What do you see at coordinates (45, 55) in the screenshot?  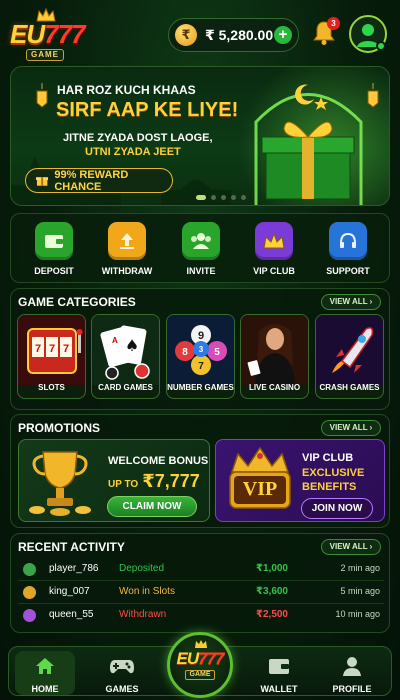 I see `brand-tag: GAME` at bounding box center [45, 55].